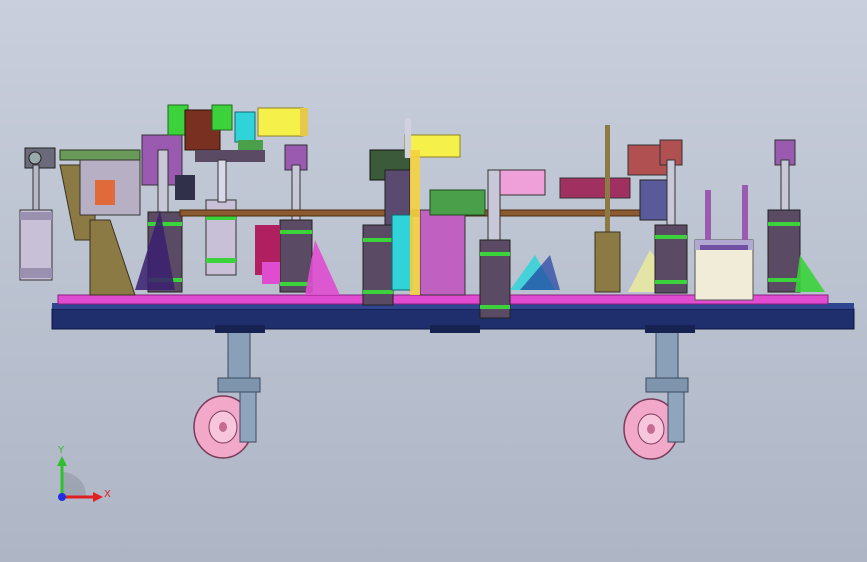  Describe the element at coordinates (84, 473) in the screenshot. I see `coordinate-triad: Y X` at that location.